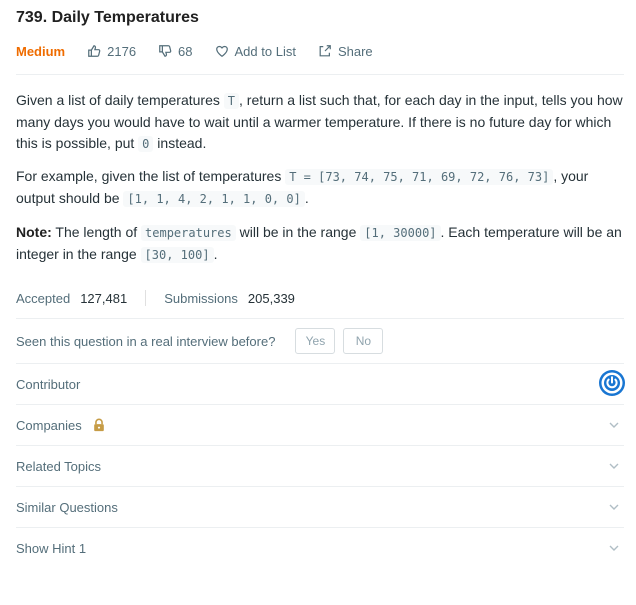 Image resolution: width=636 pixels, height=605 pixels. Describe the element at coordinates (177, 255) in the screenshot. I see `inline-code: [30, 100]` at that location.